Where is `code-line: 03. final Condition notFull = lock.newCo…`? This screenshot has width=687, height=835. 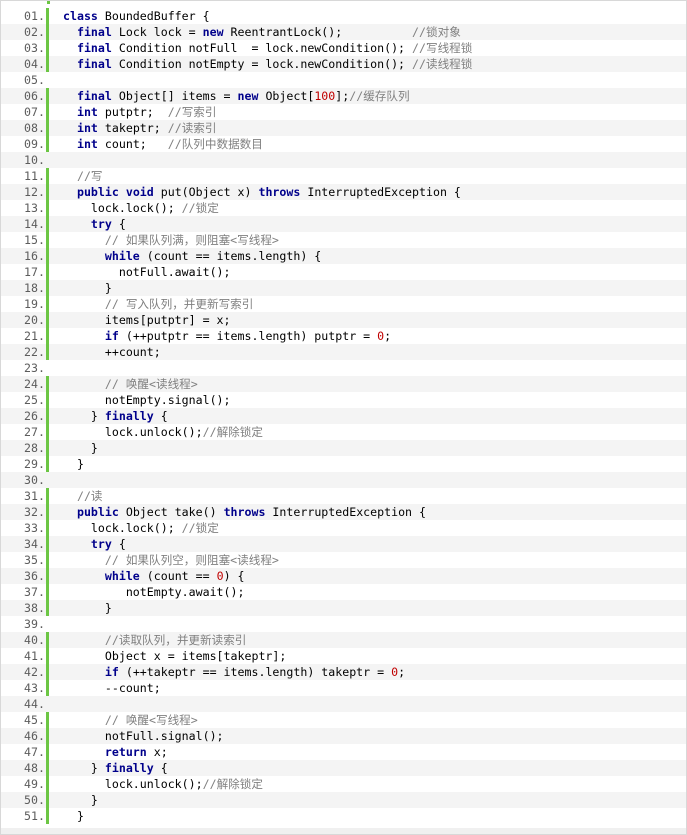 code-line: 03. final Condition notFull = lock.newCo… is located at coordinates (343, 48).